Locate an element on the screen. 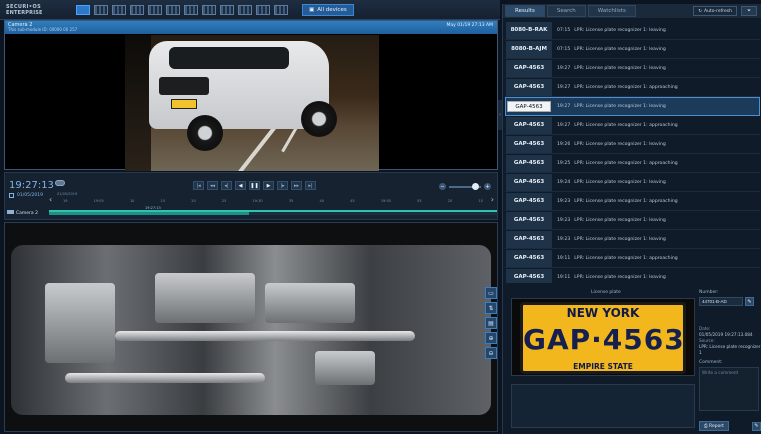 The image size is (761, 434). result-time: 19:26 is located at coordinates (564, 144).